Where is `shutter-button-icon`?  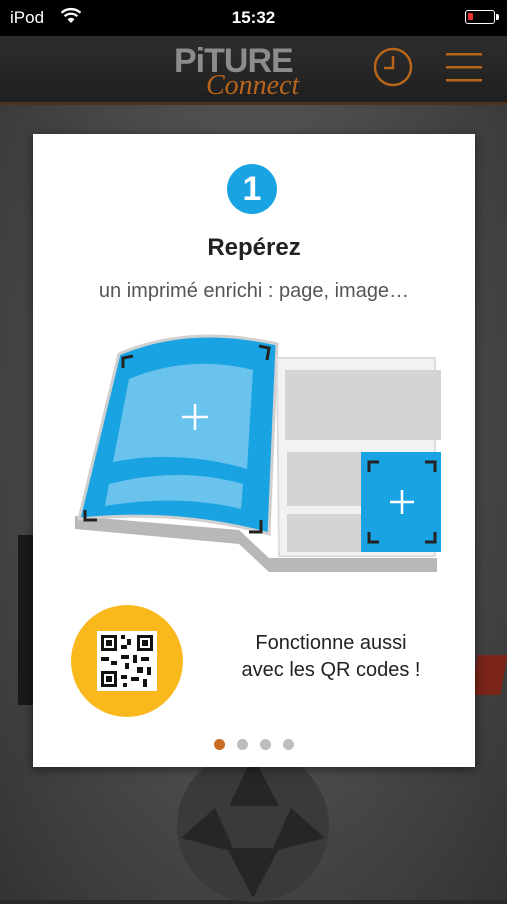 shutter-button-icon is located at coordinates (253, 826).